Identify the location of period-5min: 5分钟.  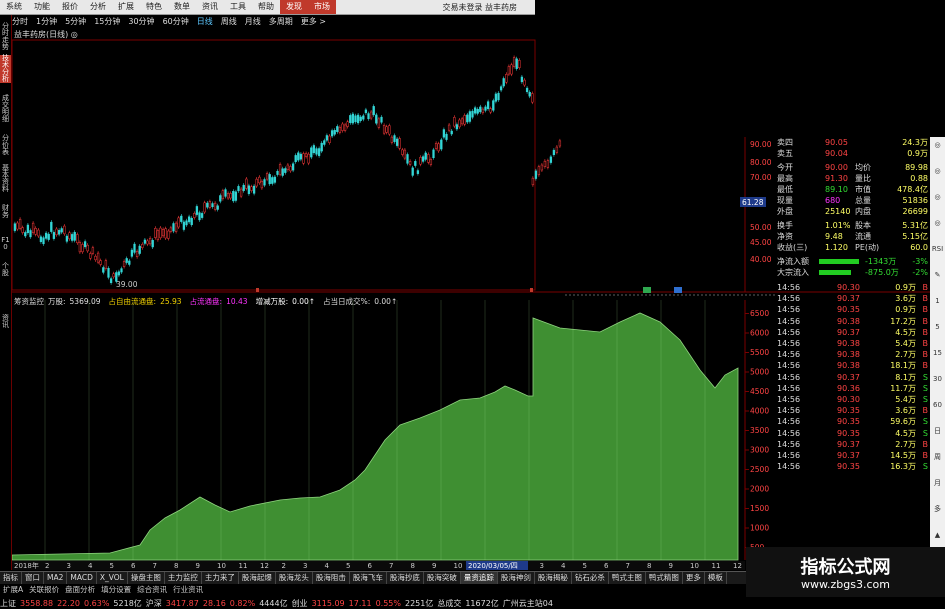
(75, 21).